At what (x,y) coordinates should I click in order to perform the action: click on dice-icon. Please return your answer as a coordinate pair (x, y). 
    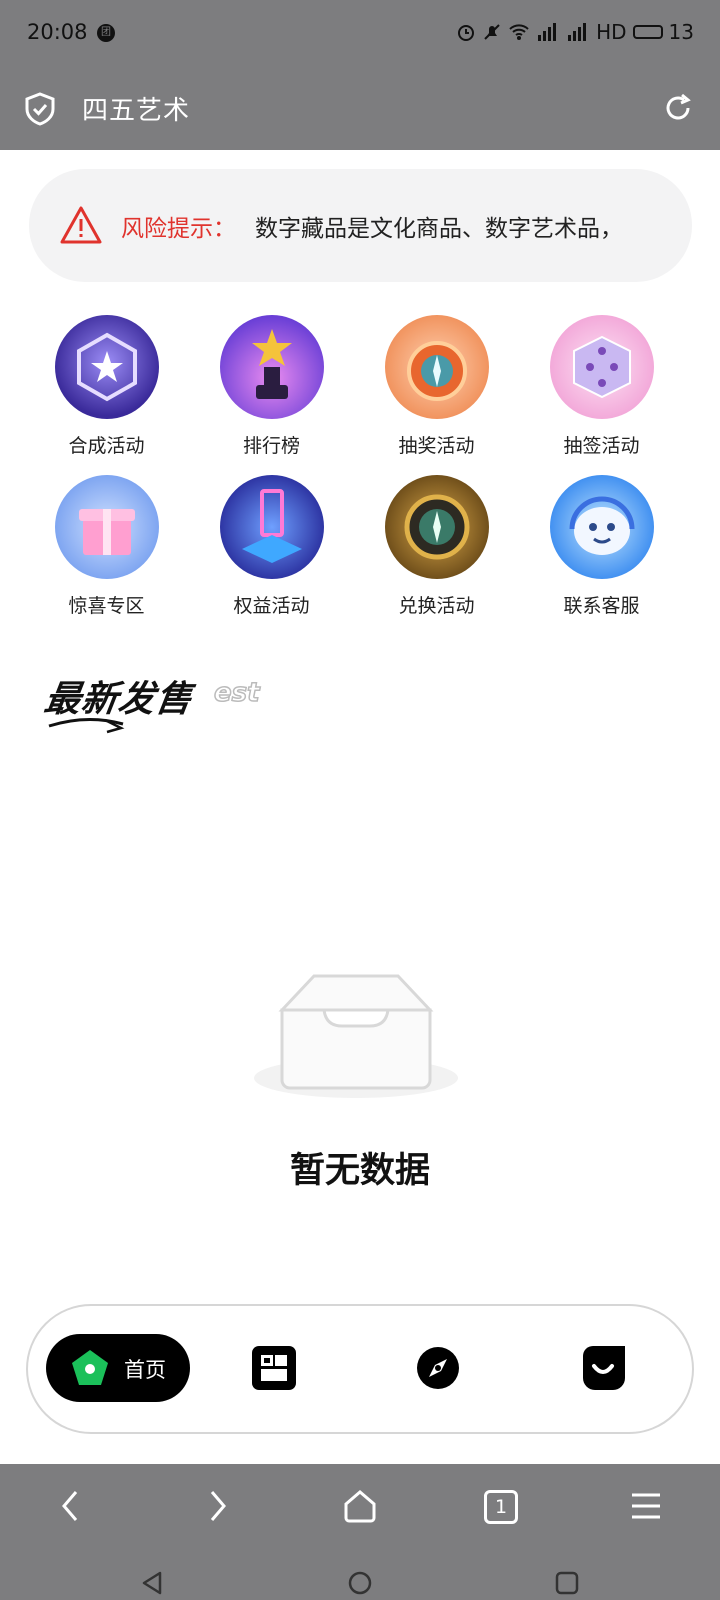
    Looking at the image, I should click on (601, 367).